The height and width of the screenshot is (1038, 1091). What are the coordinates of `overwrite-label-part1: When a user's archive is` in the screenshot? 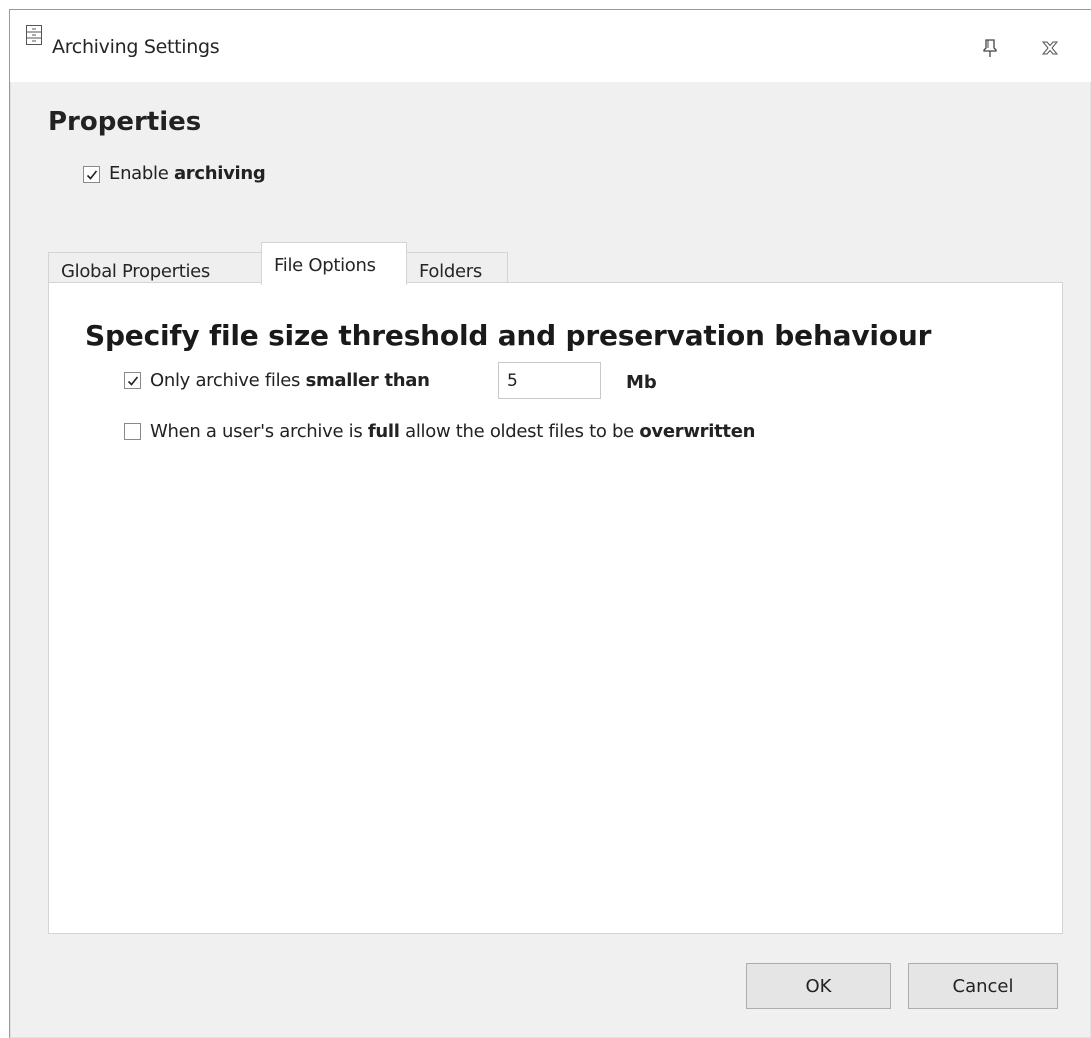 It's located at (259, 431).